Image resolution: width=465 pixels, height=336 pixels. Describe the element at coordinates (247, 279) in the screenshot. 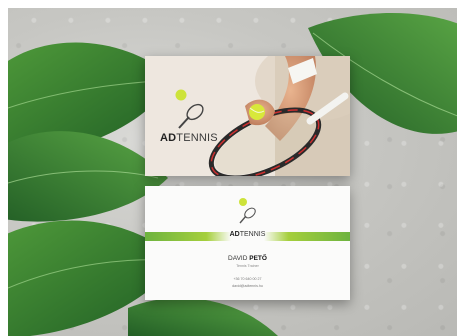

I see `person-phone: +36 70 640 00 27` at that location.